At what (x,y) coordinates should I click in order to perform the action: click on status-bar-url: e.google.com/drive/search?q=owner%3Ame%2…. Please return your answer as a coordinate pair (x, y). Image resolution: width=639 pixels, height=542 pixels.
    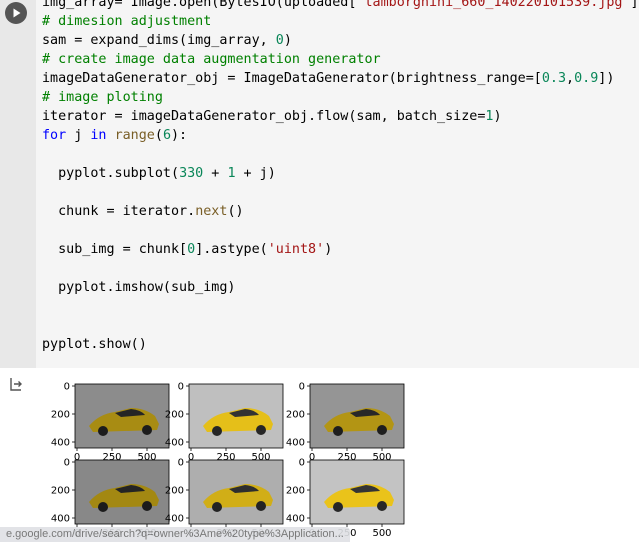
    Looking at the image, I should click on (175, 534).